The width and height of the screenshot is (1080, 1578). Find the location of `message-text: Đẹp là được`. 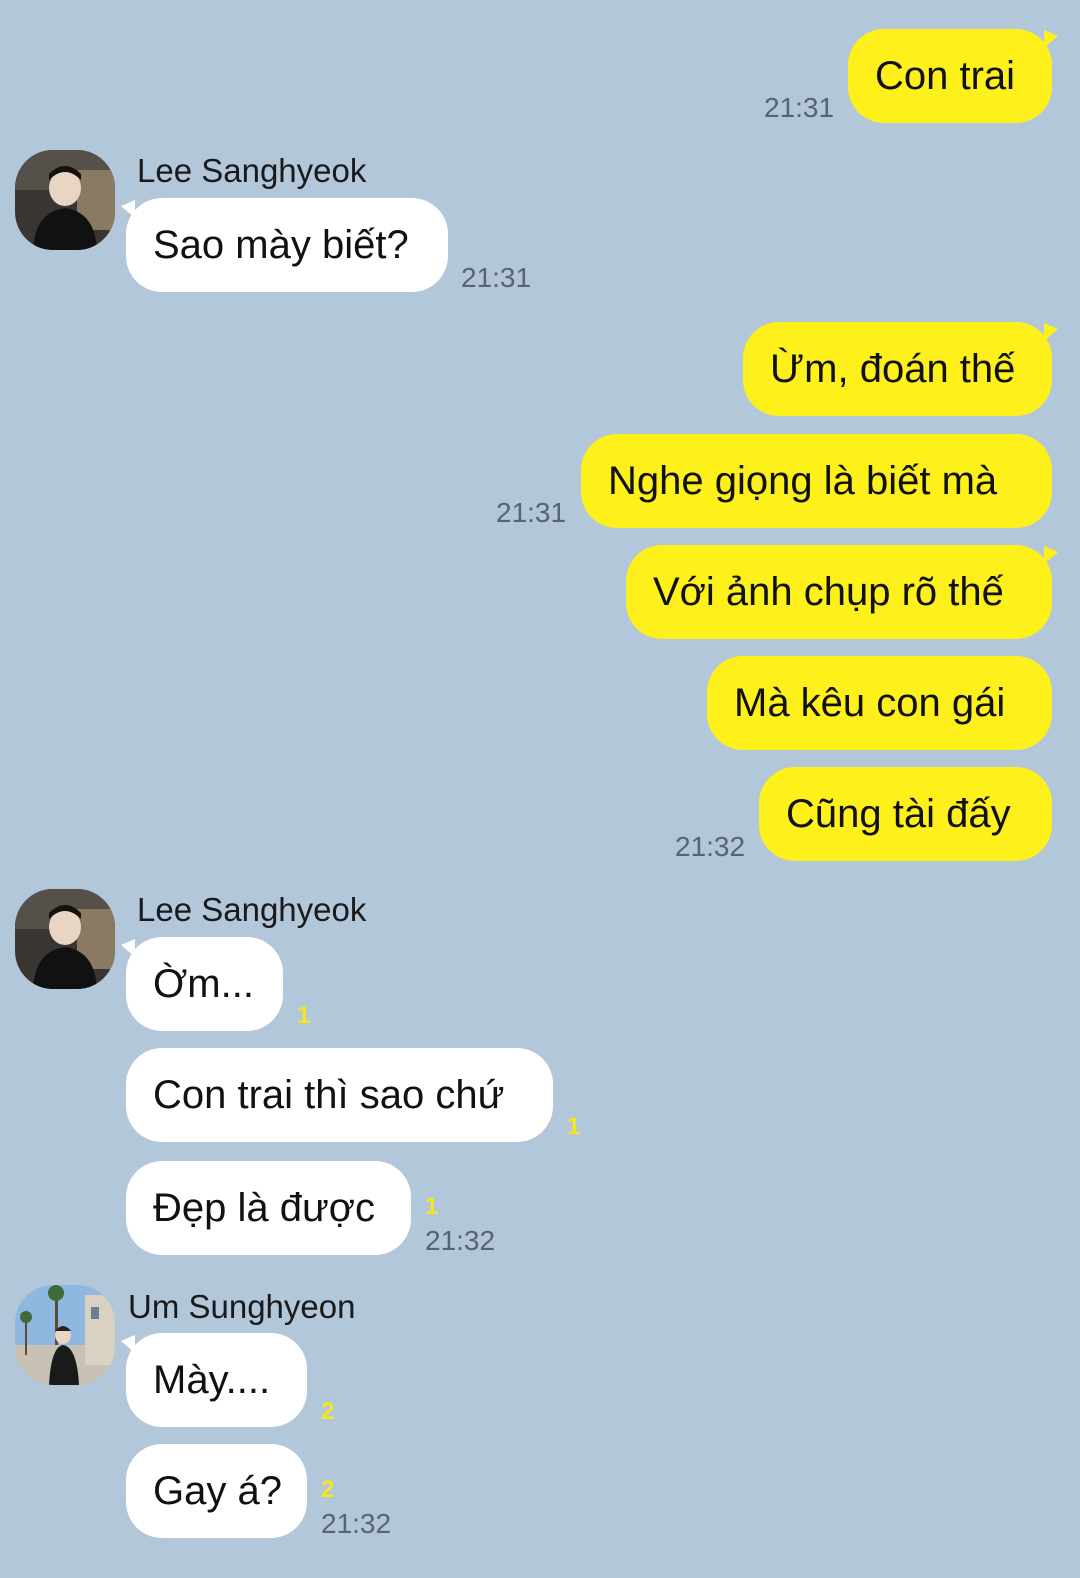

message-text: Đẹp là được is located at coordinates (264, 1207).